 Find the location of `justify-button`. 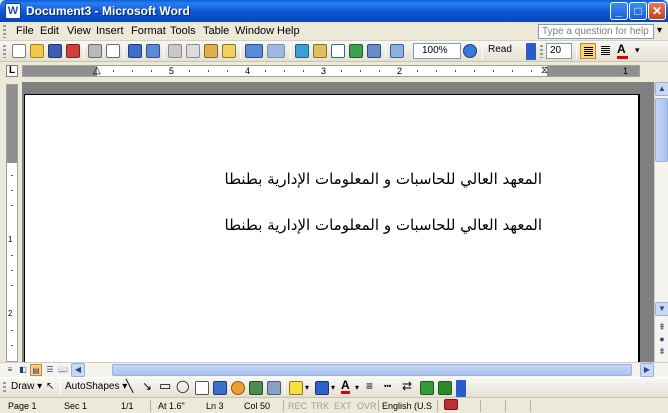

justify-button is located at coordinates (606, 51).